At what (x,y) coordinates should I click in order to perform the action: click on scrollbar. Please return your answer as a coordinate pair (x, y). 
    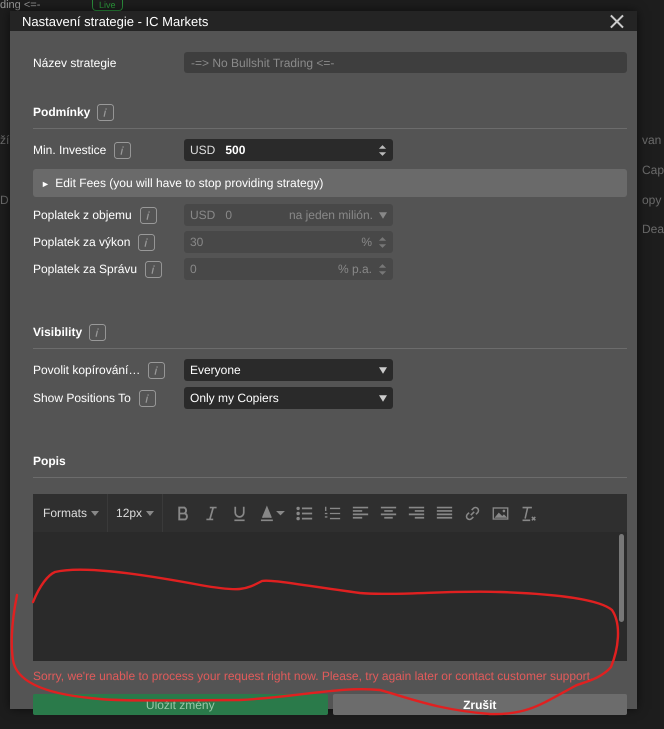
    Looking at the image, I should click on (621, 578).